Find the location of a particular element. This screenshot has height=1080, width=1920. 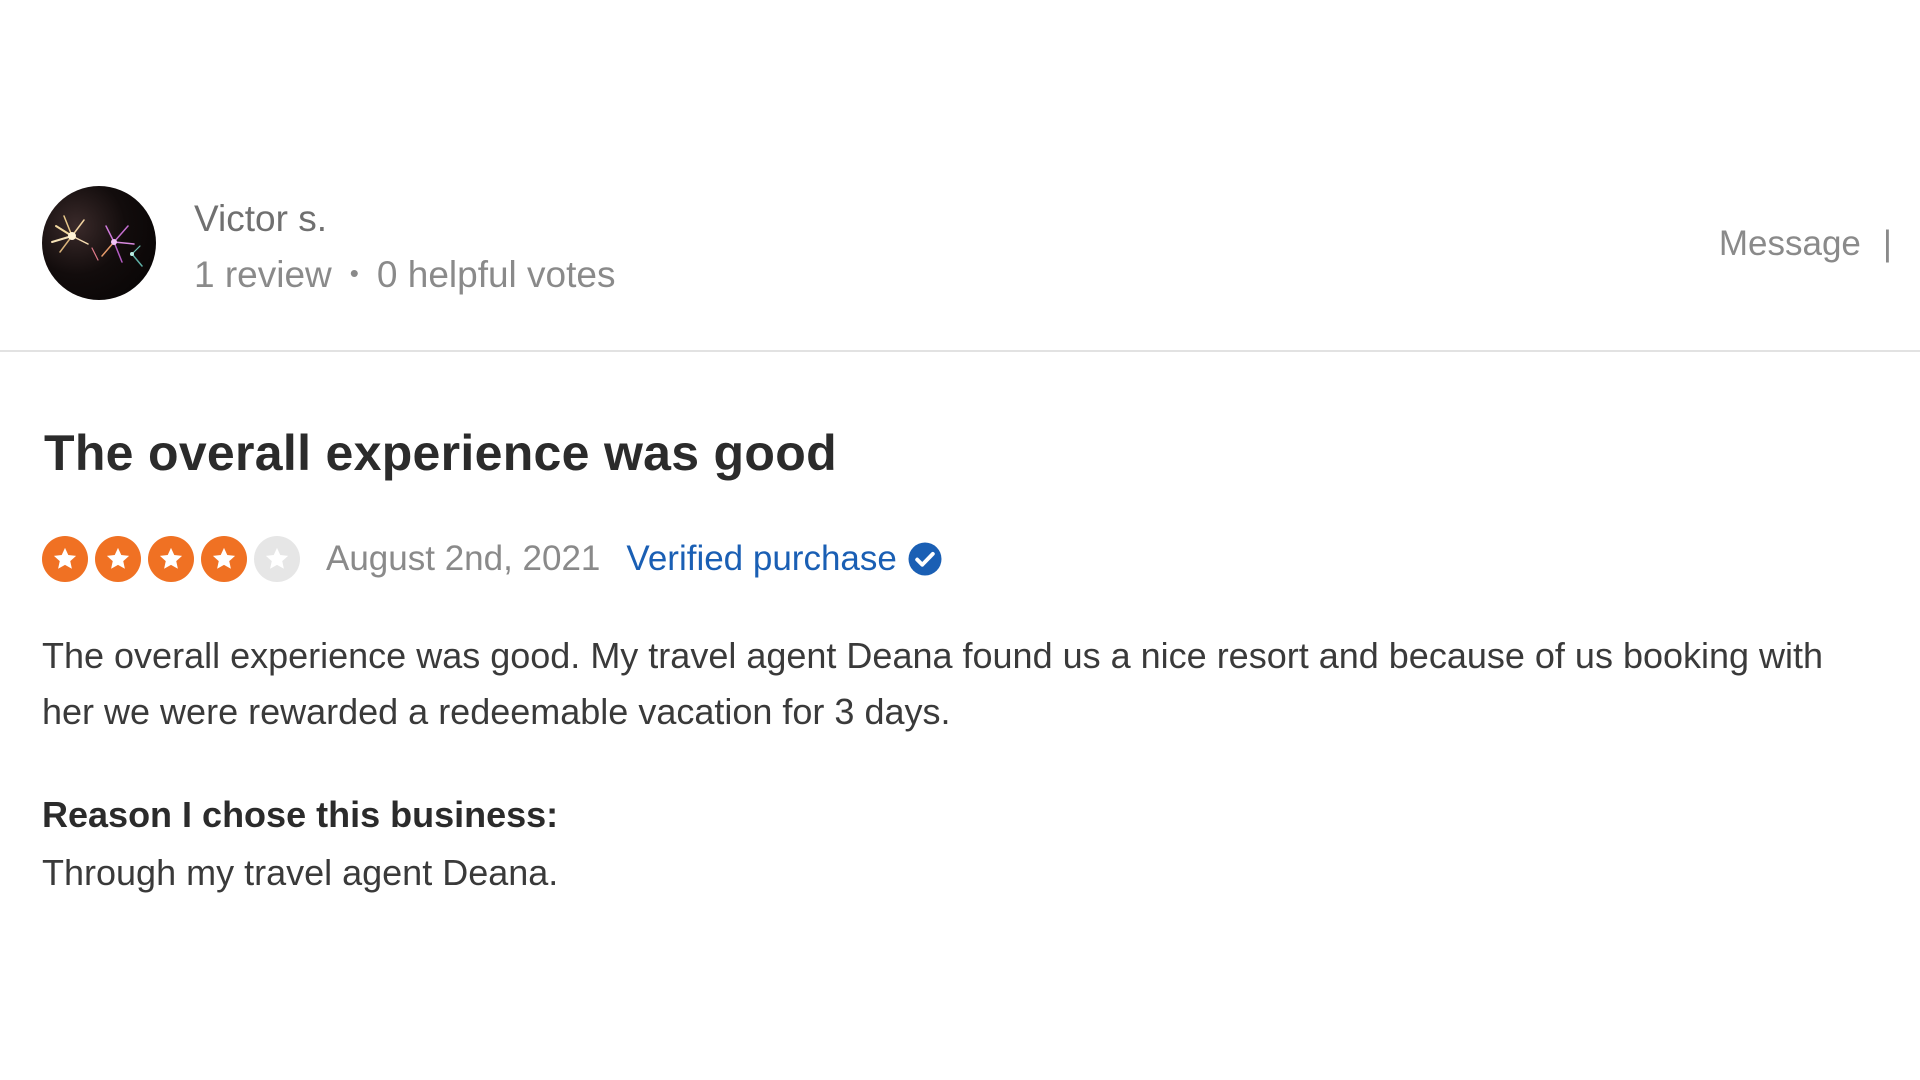

message-link: Message | is located at coordinates (1805, 244).